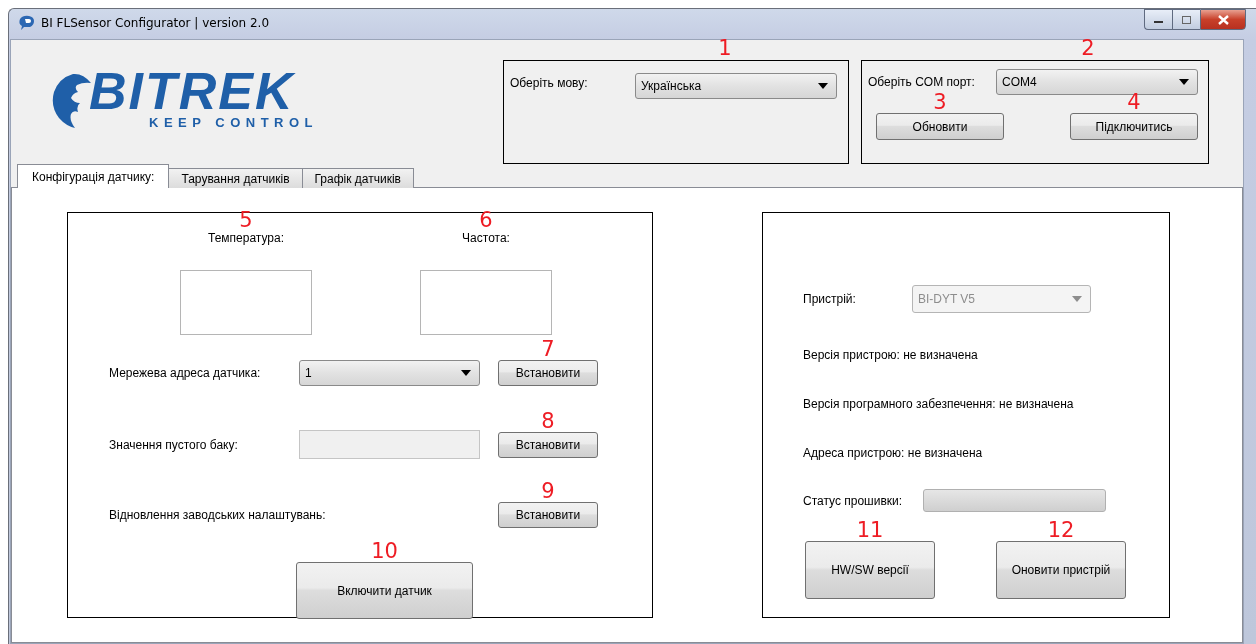 Image resolution: width=1256 pixels, height=644 pixels. Describe the element at coordinates (1061, 530) in the screenshot. I see `annotation-number: 12` at that location.